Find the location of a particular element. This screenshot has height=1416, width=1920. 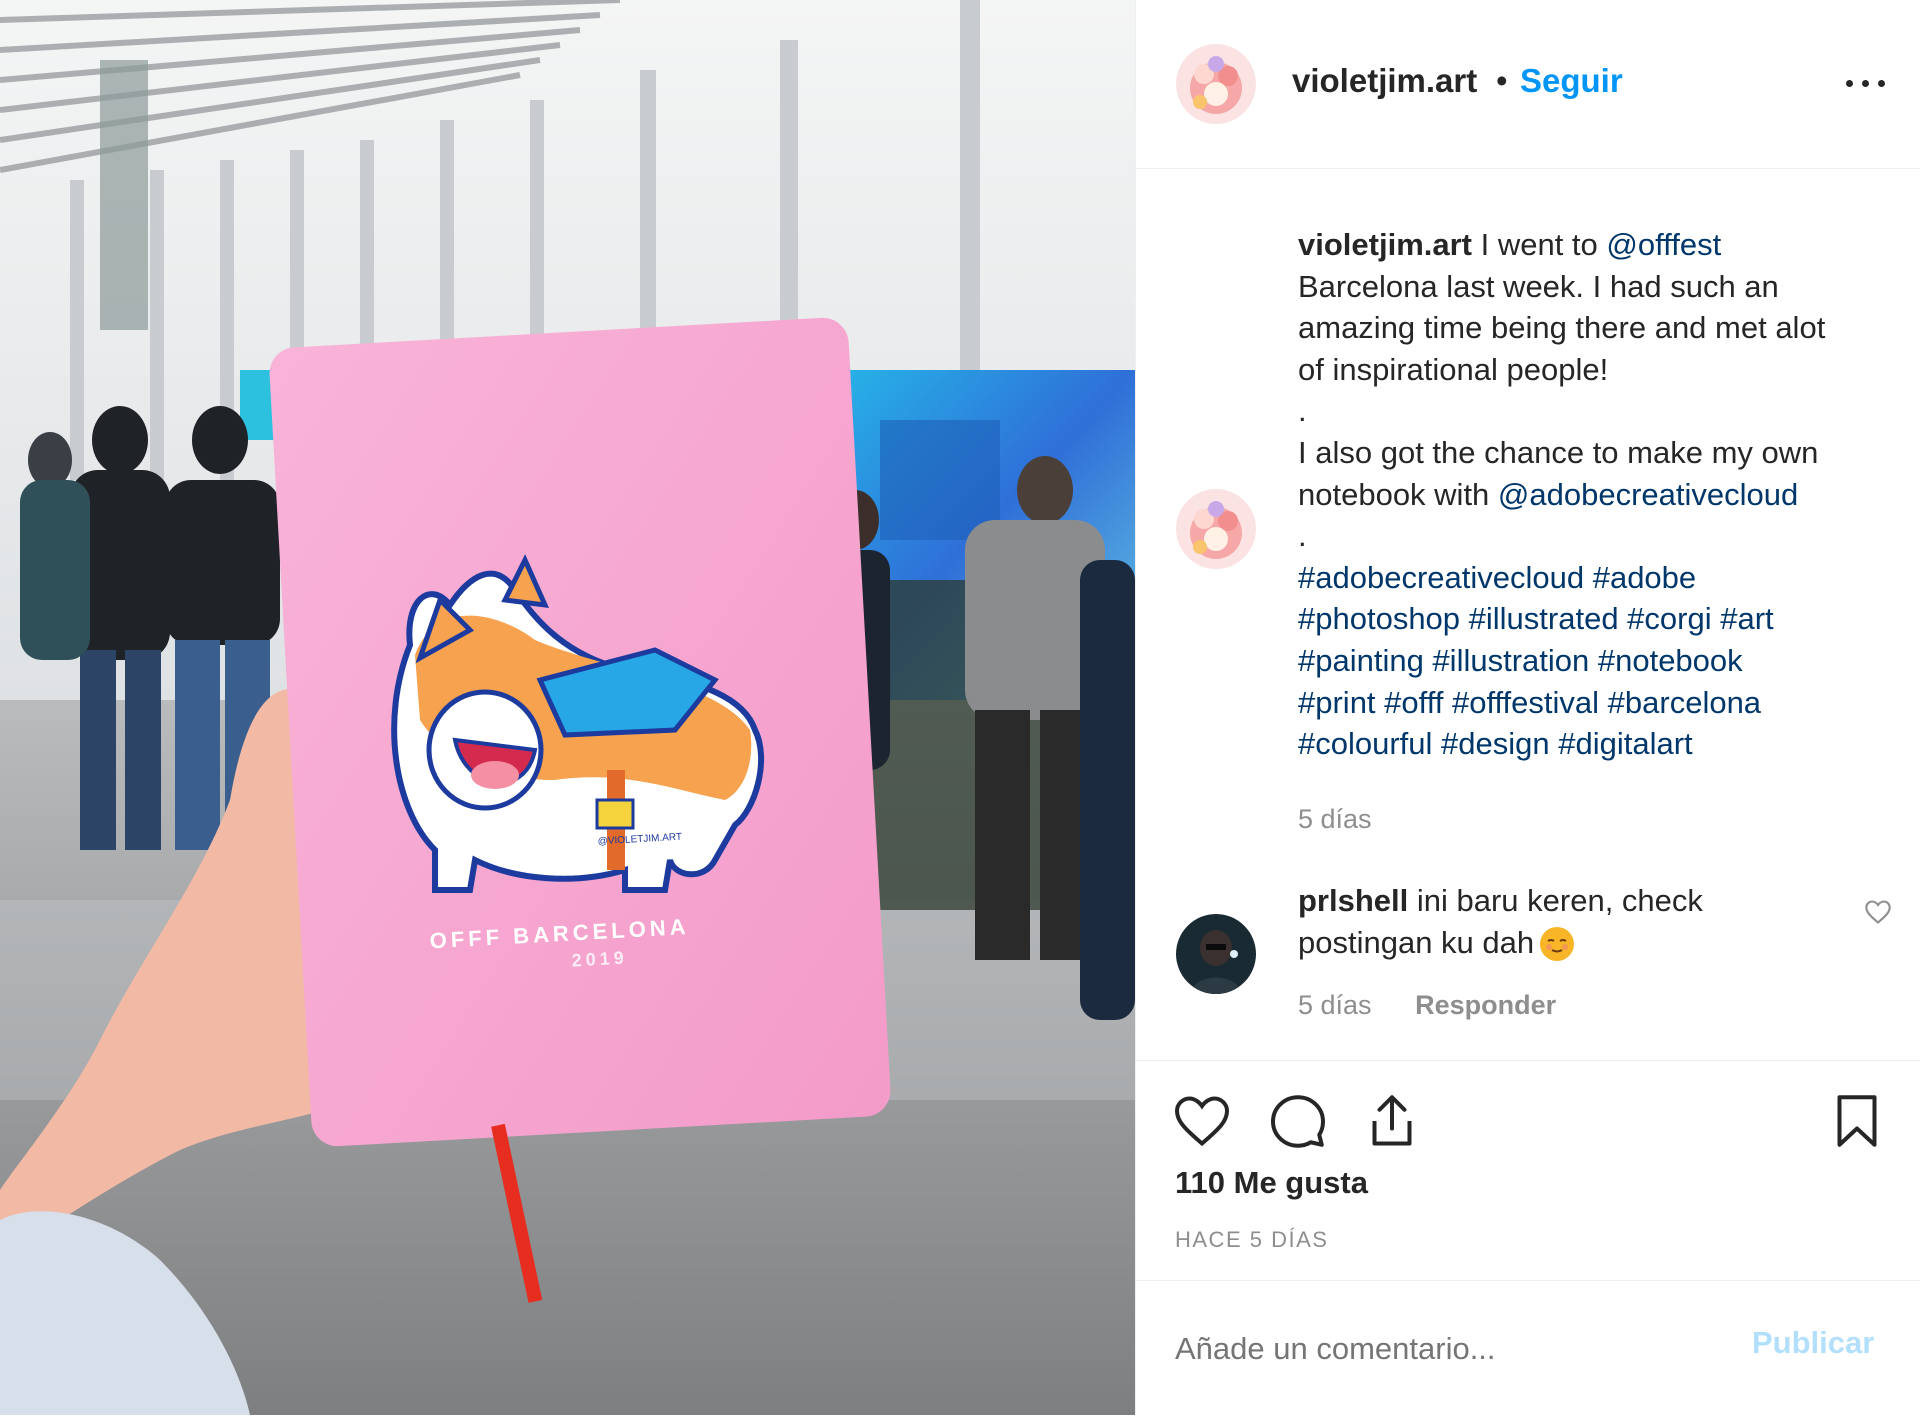

reply-button: Responder is located at coordinates (1485, 1005).